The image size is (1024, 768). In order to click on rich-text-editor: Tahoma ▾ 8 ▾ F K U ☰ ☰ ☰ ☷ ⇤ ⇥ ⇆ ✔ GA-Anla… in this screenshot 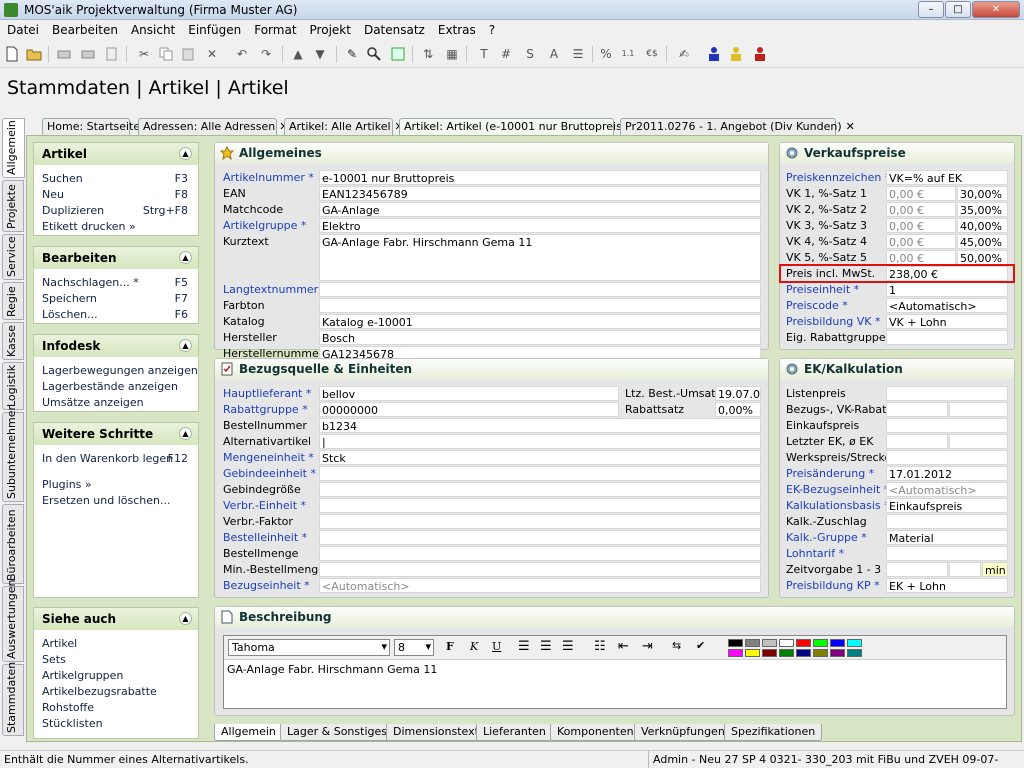, I will do `click(615, 672)`.